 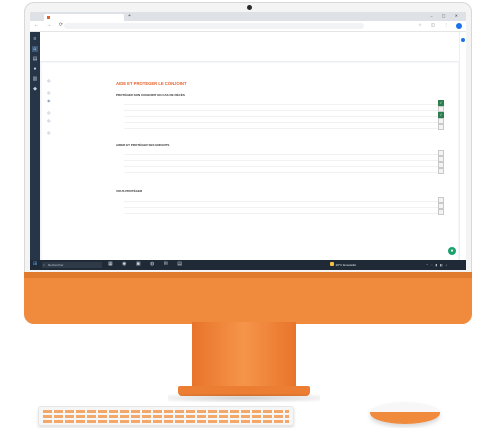 What do you see at coordinates (248, 275) in the screenshot?
I see `chin-shade` at bounding box center [248, 275].